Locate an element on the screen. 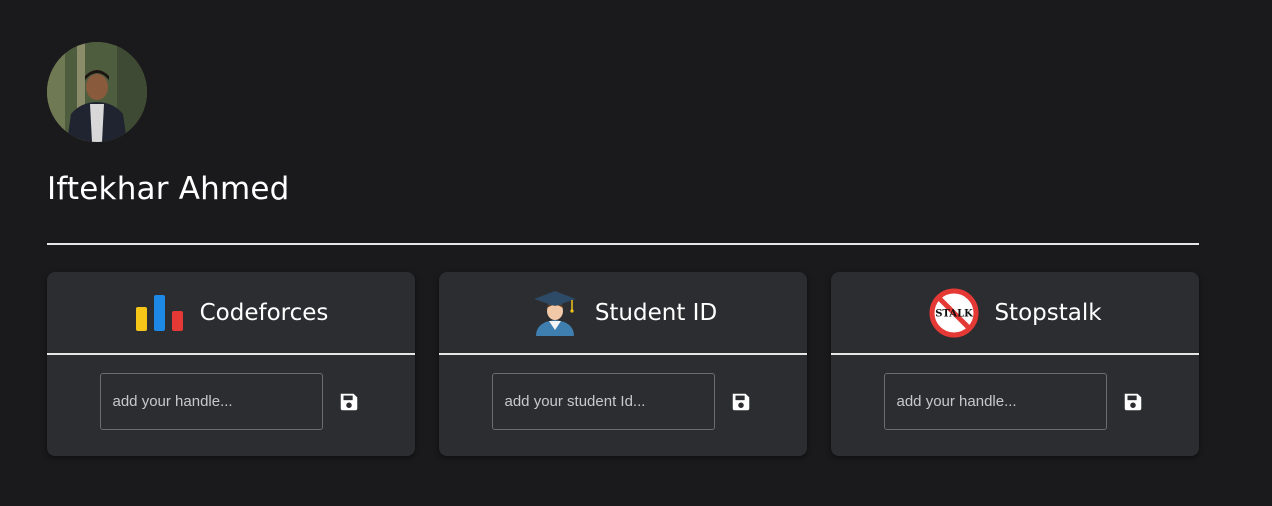 The width and height of the screenshot is (1272, 506). card-header: STALK Stopstalk is located at coordinates (1015, 313).